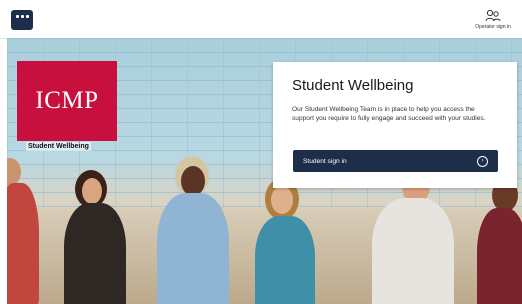 The image size is (522, 304). I want to click on top-bar: Operator sign in, so click(261, 19).